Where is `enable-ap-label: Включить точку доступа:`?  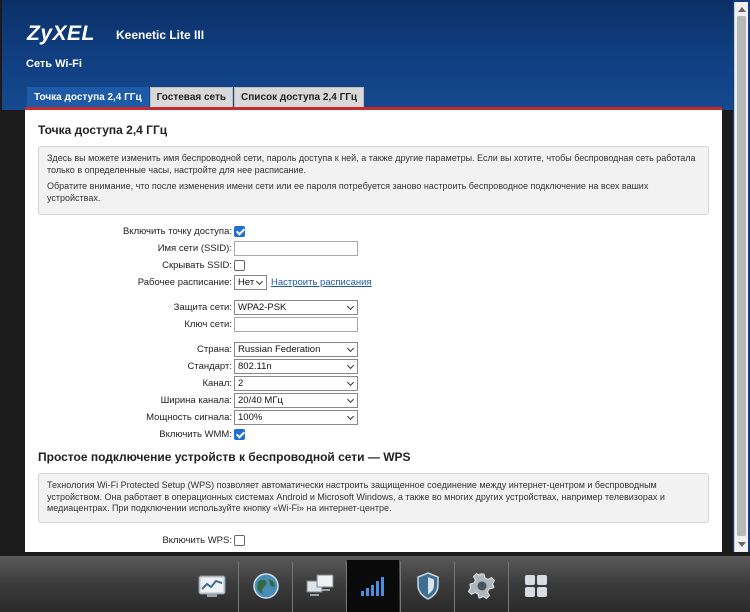 enable-ap-label: Включить точку доступа: is located at coordinates (177, 231).